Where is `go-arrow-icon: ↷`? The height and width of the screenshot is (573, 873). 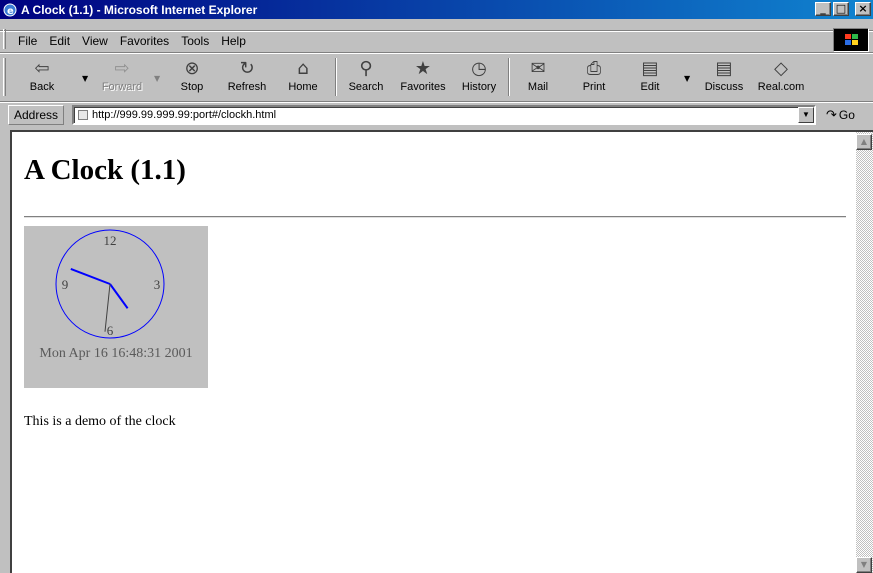 go-arrow-icon: ↷ is located at coordinates (831, 114).